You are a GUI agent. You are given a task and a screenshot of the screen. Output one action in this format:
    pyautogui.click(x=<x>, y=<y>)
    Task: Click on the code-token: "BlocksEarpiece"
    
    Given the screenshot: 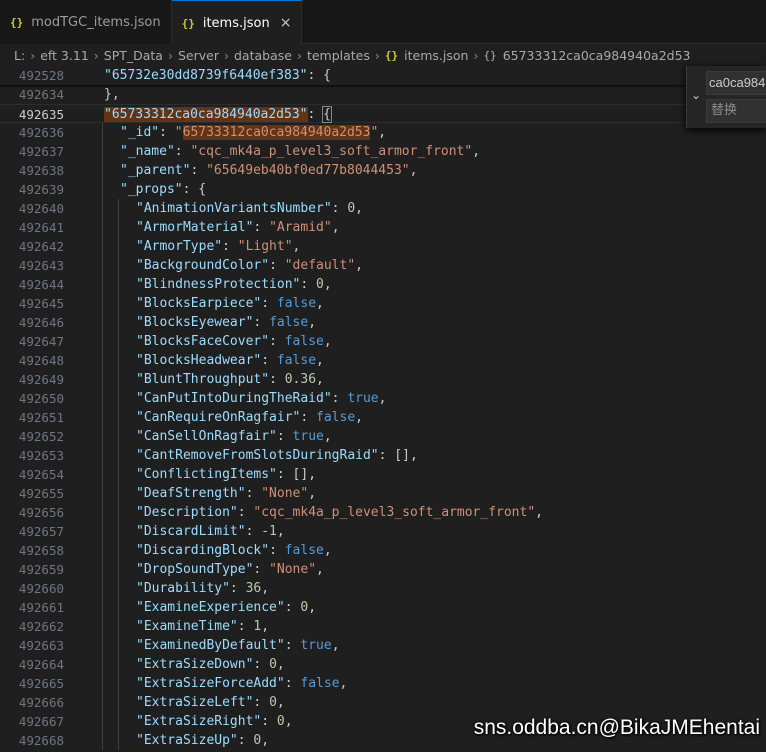 What is the action you would take?
    pyautogui.click(x=199, y=303)
    